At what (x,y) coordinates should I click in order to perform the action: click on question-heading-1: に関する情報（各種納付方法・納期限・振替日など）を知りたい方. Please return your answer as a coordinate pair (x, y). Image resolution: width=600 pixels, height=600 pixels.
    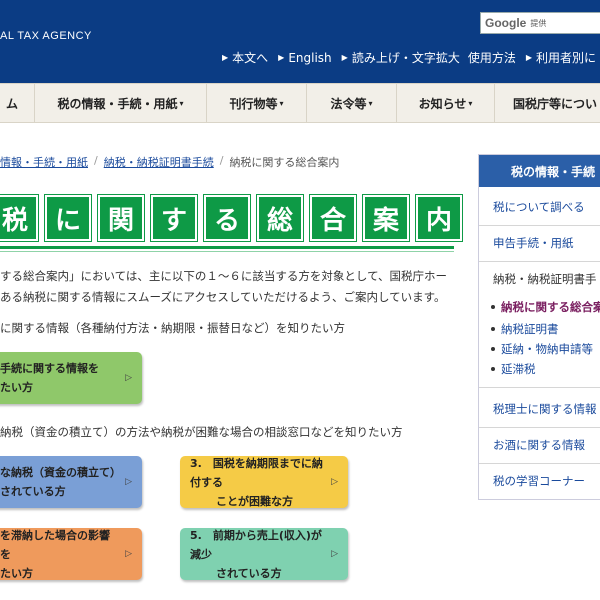
    Looking at the image, I should click on (172, 328).